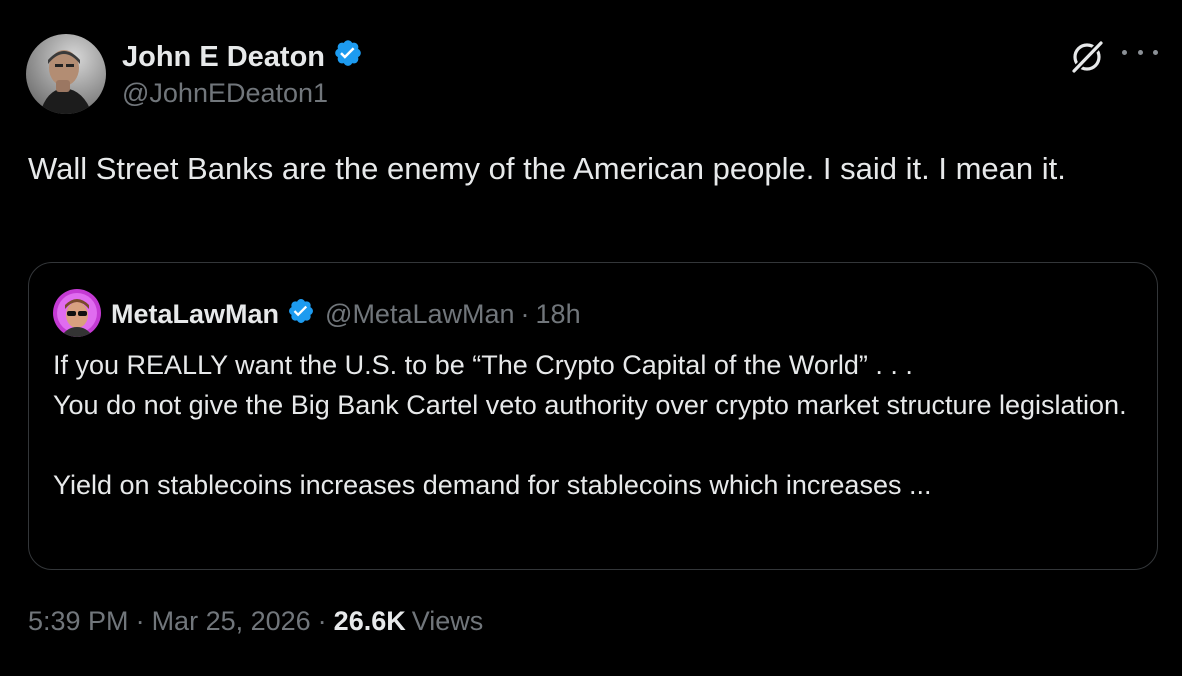 The width and height of the screenshot is (1182, 676). What do you see at coordinates (447, 621) in the screenshot?
I see `views-label: Views` at bounding box center [447, 621].